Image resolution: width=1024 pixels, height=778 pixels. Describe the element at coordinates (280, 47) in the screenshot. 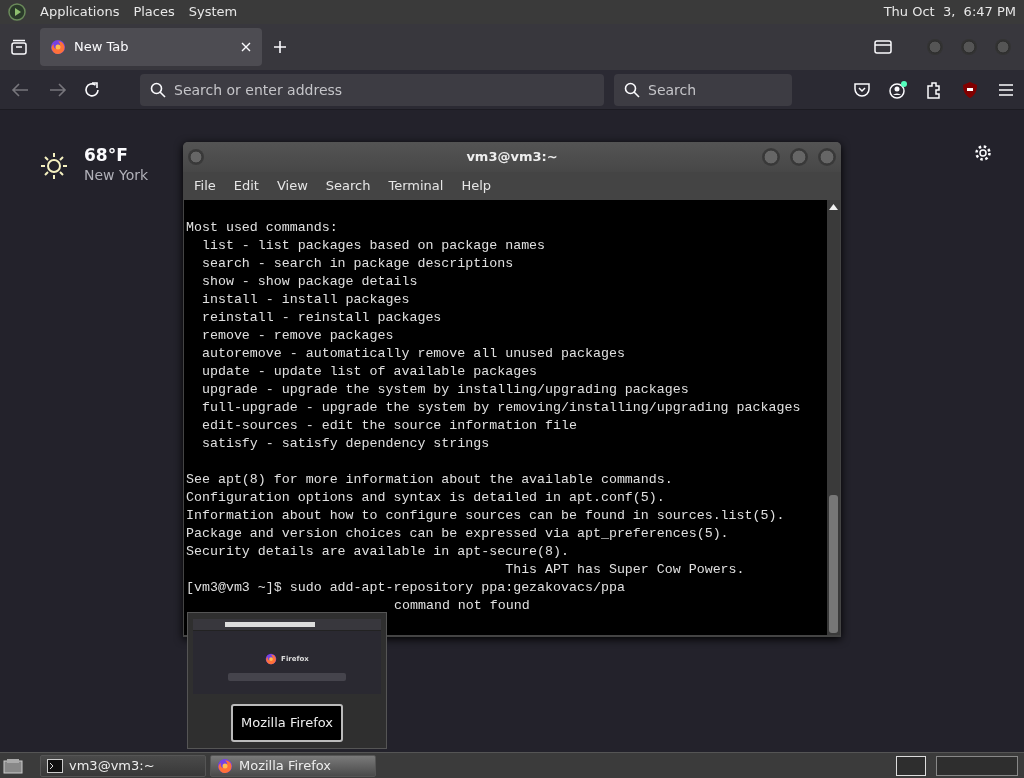

I see `new-tab-icon` at that location.